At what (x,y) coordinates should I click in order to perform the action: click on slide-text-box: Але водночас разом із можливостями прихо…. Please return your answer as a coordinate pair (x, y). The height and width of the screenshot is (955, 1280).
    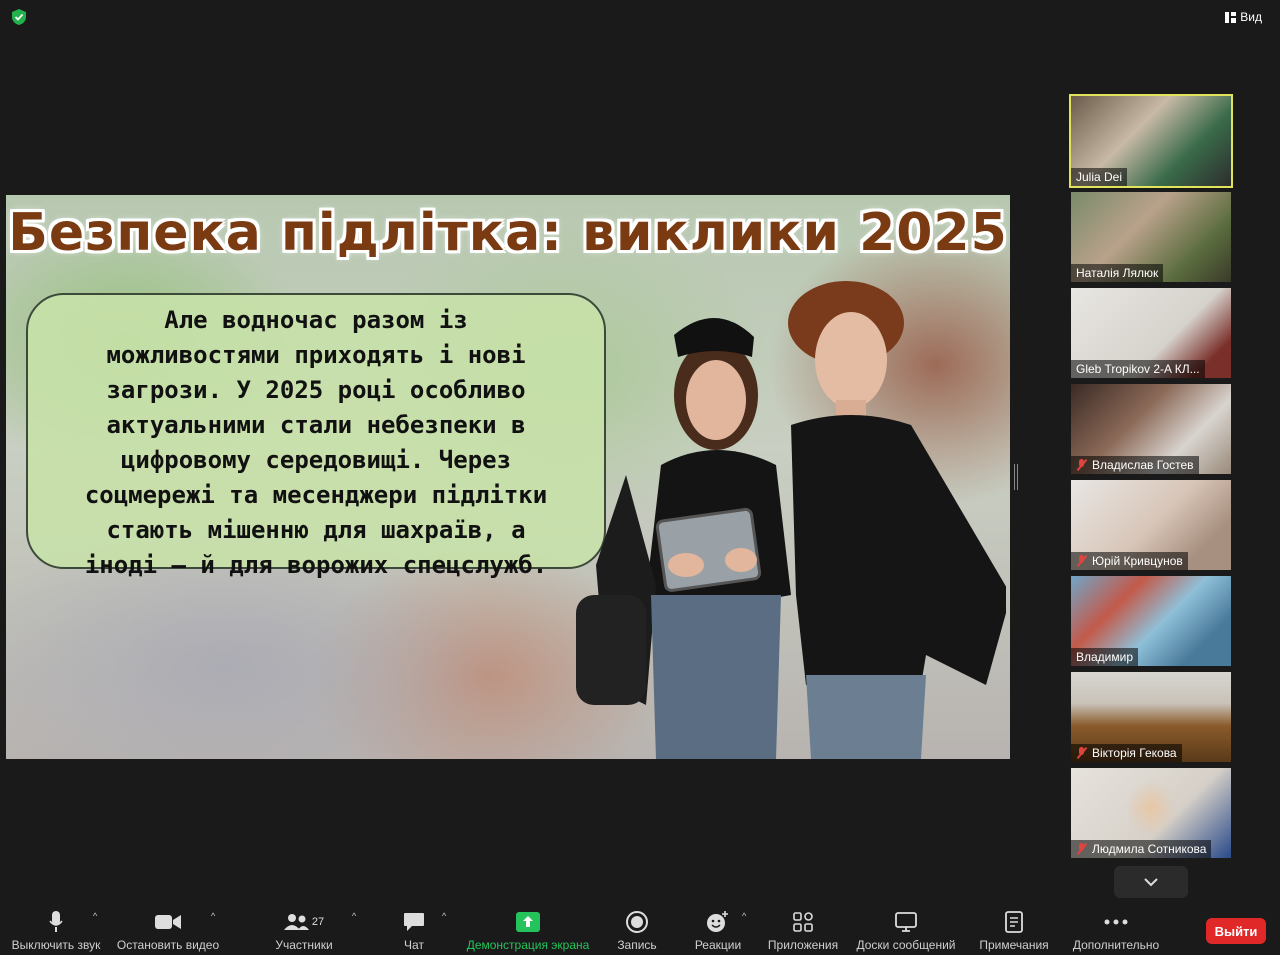
    Looking at the image, I should click on (316, 436).